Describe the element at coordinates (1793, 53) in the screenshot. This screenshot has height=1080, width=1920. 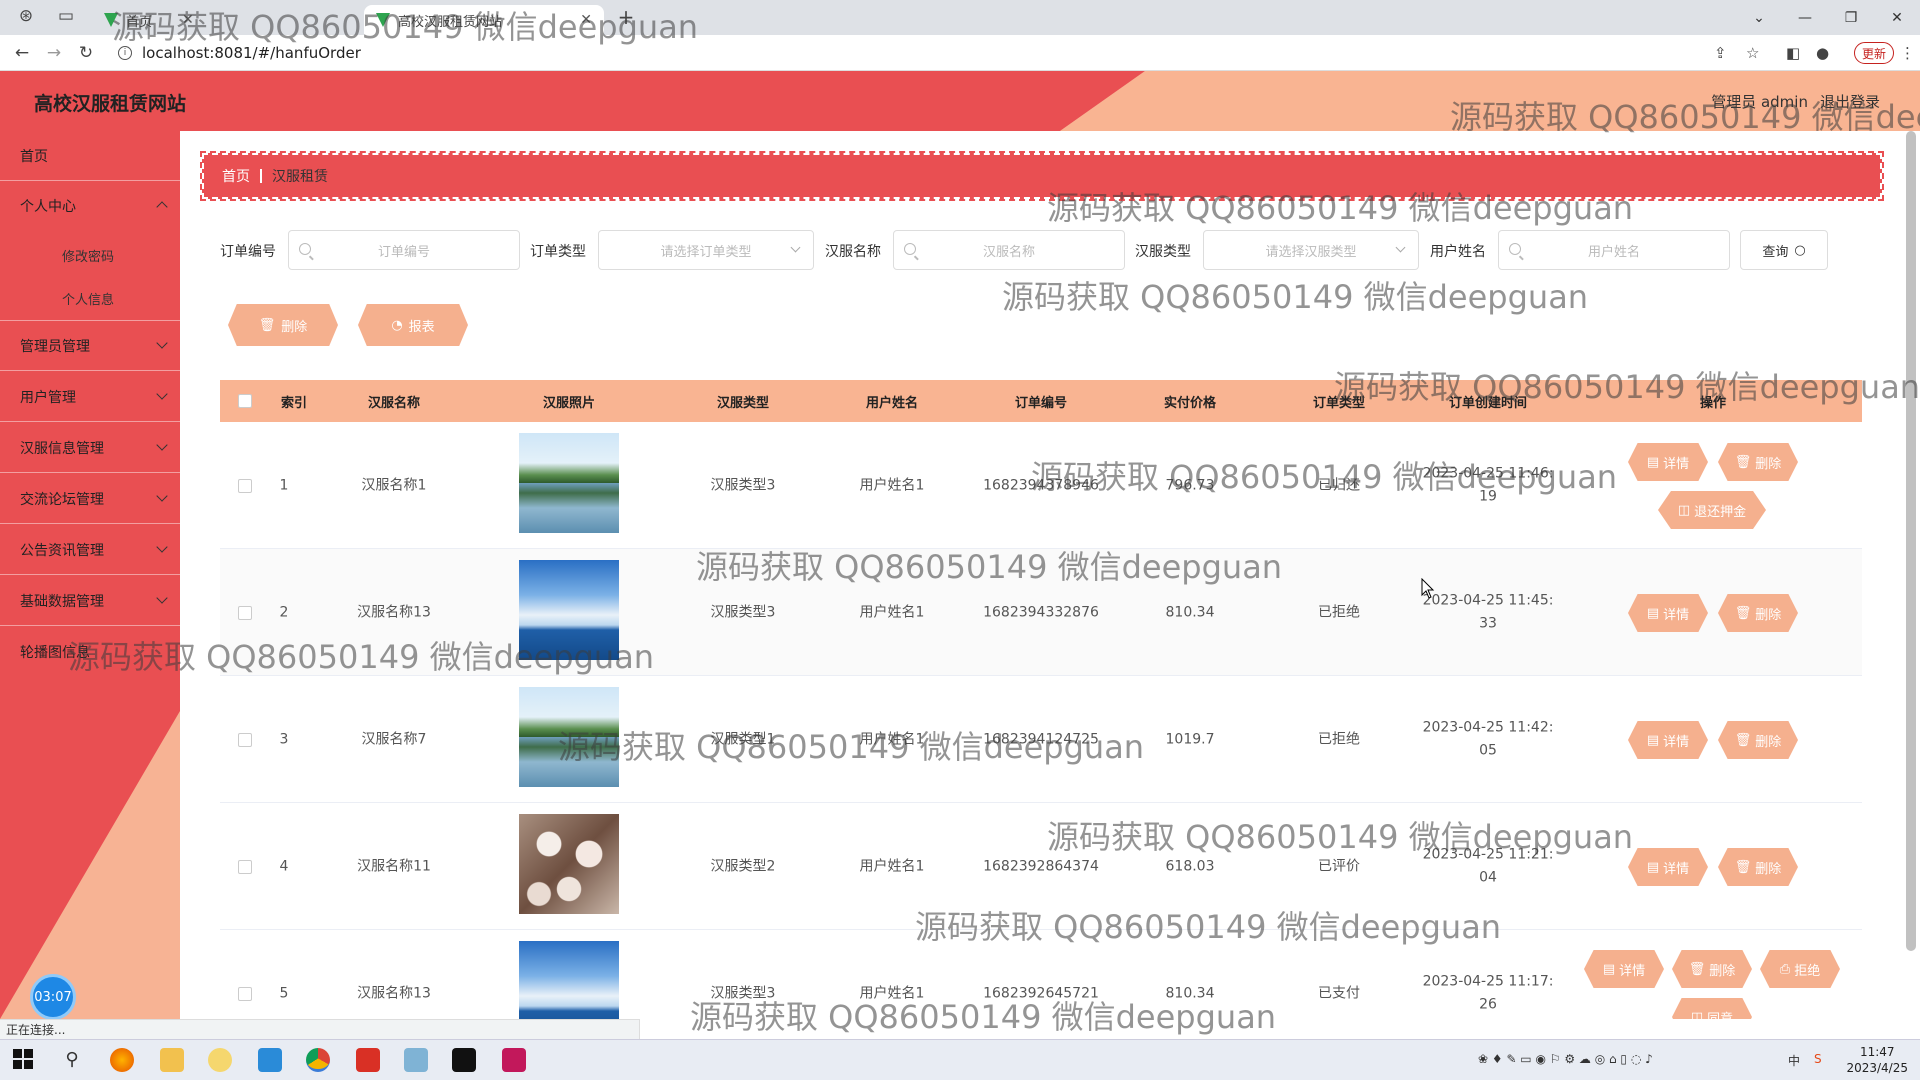
I see `sidepanel-icon: ◧` at that location.